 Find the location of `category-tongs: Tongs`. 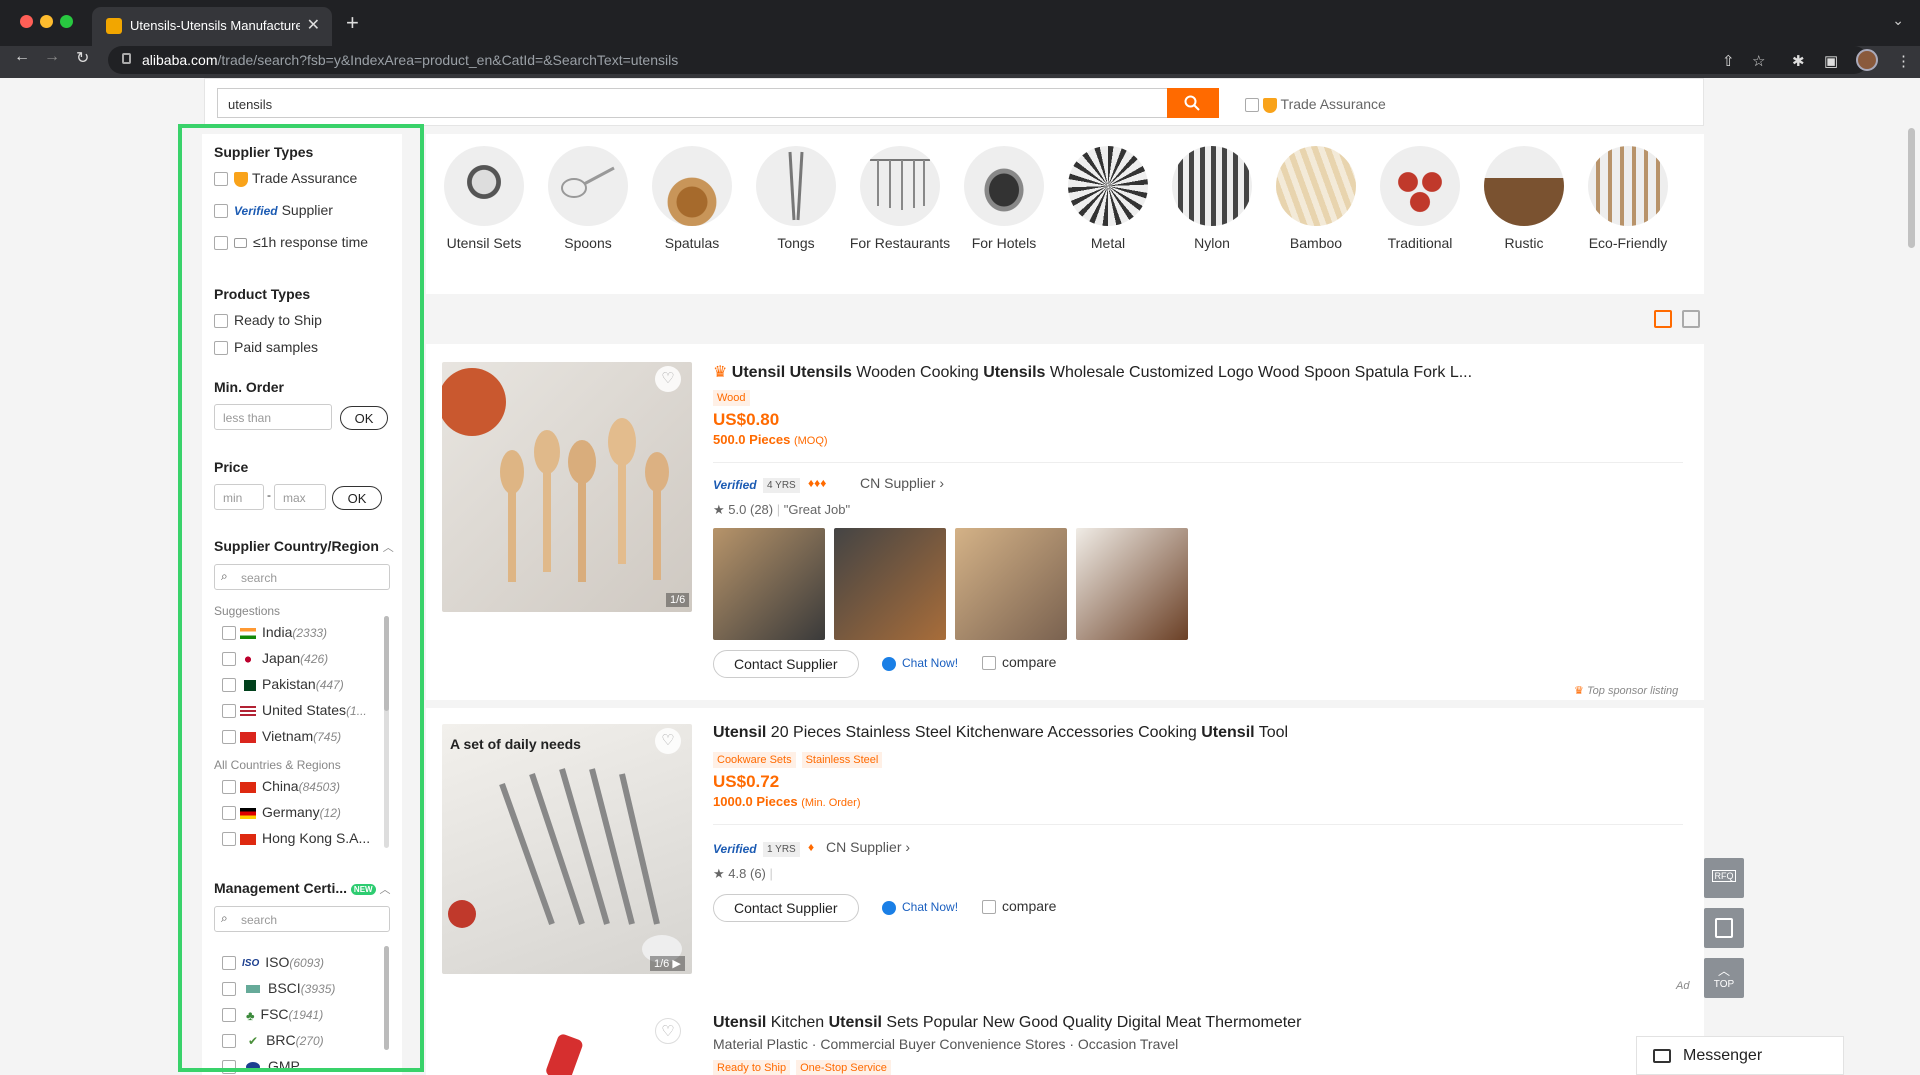

category-tongs: Tongs is located at coordinates (796, 198).